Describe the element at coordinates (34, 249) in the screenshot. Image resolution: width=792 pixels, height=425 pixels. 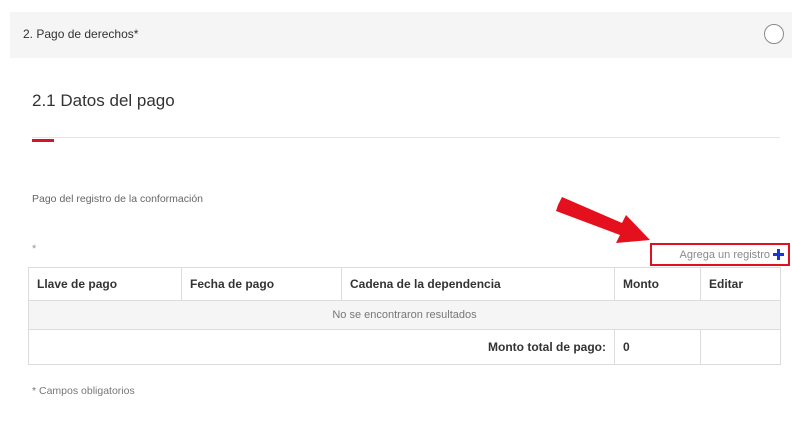
I see `required-marker: *` at that location.